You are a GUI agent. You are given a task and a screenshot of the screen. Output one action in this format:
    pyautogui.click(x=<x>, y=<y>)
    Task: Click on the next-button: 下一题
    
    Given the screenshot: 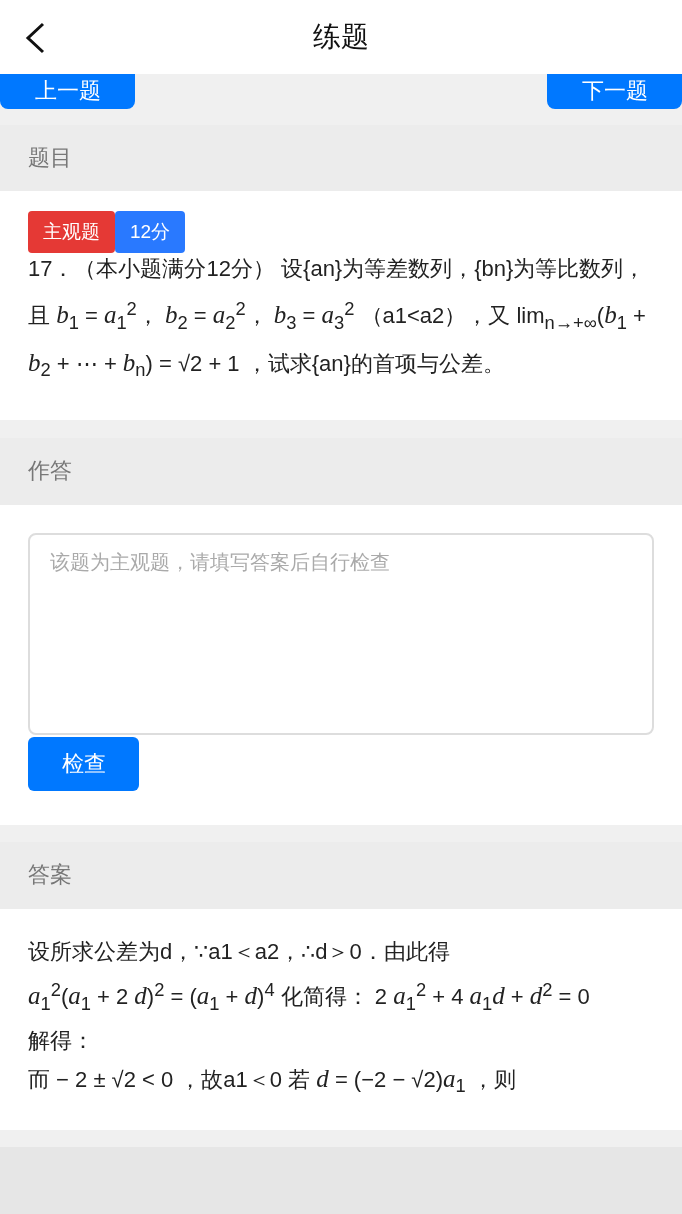 What is the action you would take?
    pyautogui.click(x=614, y=91)
    